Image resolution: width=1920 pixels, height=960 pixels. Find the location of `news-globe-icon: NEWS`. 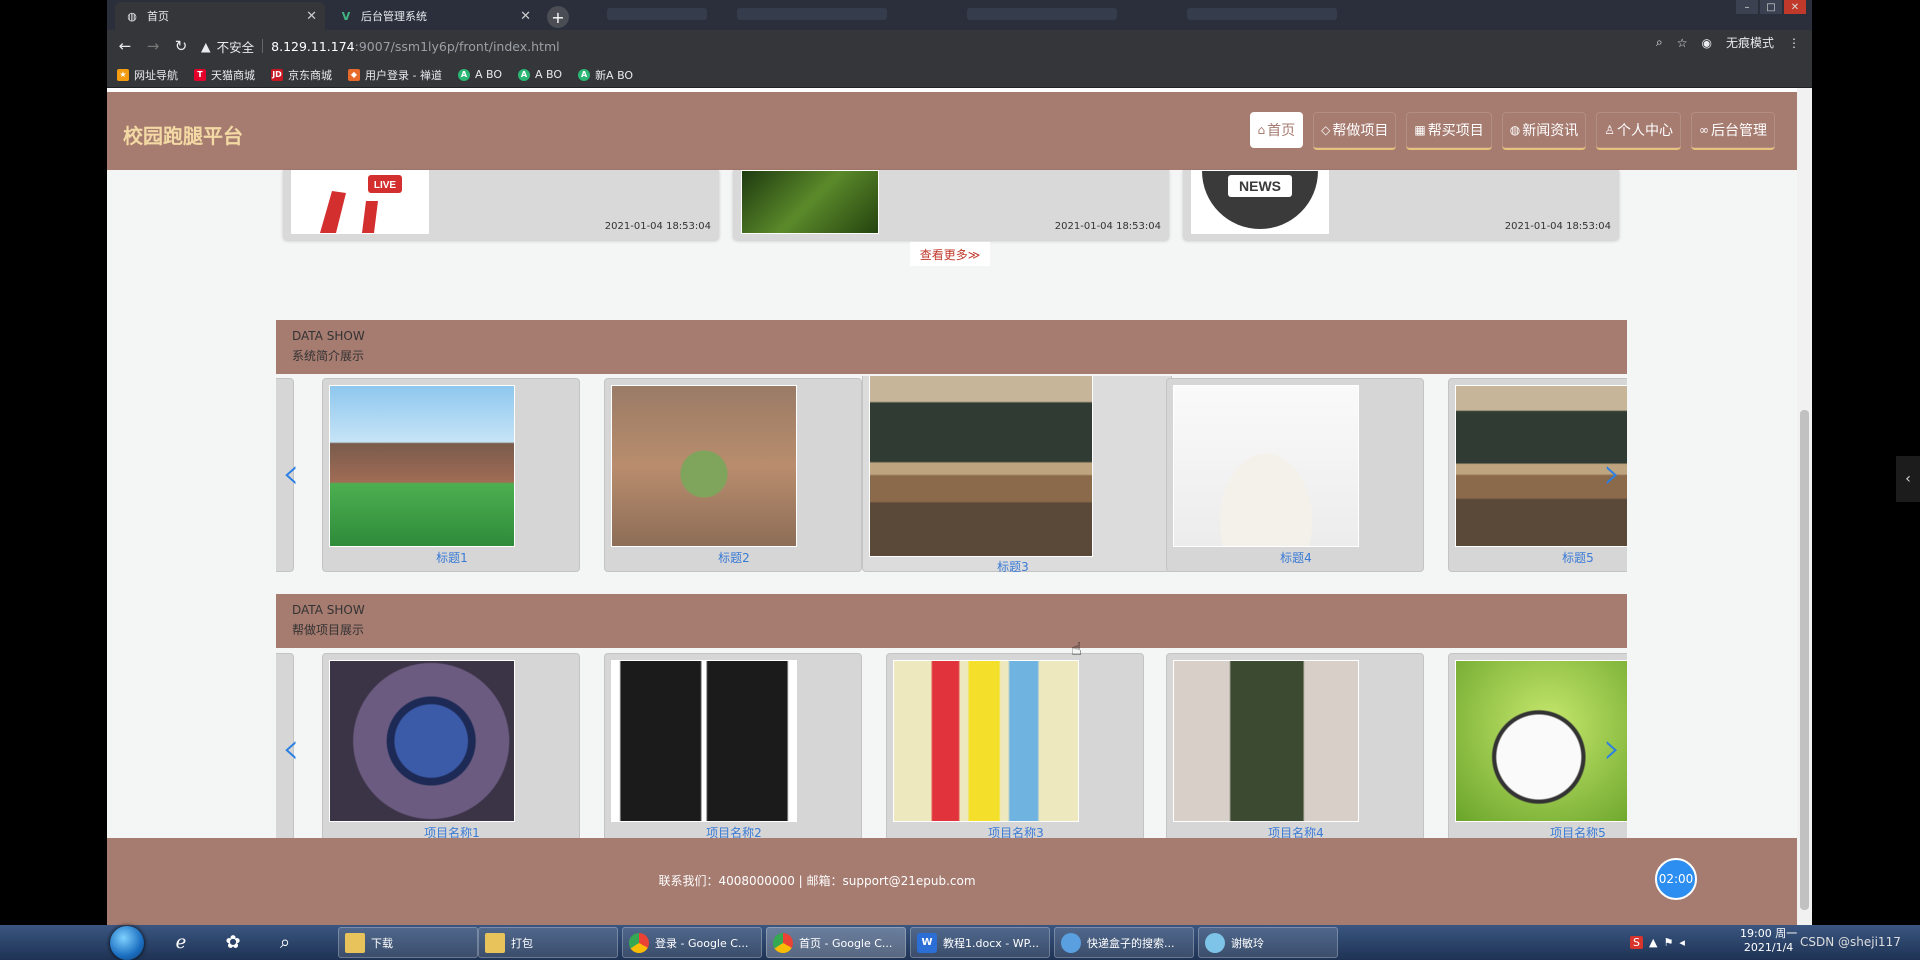

news-globe-icon: NEWS is located at coordinates (1260, 200).